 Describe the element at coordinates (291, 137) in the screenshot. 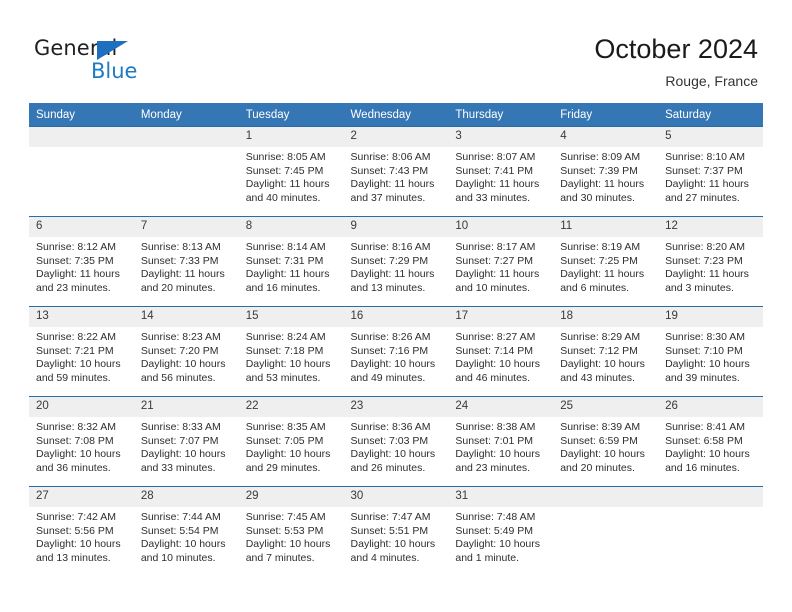

I see `day-number: 1` at that location.